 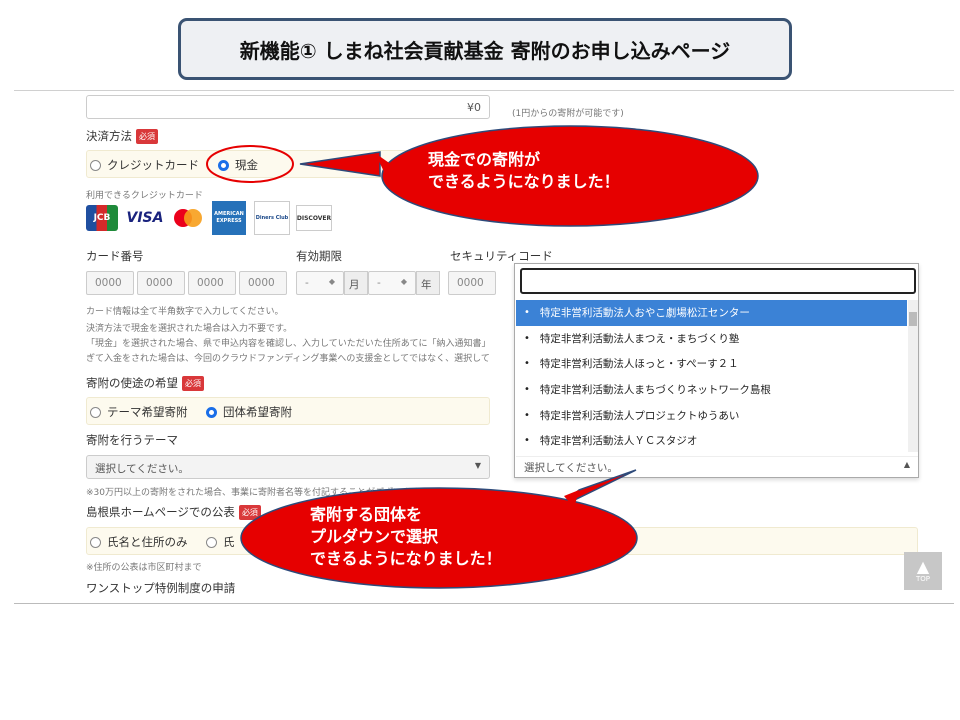 What do you see at coordinates (472, 283) in the screenshot?
I see `security-code-input: 0000` at bounding box center [472, 283].